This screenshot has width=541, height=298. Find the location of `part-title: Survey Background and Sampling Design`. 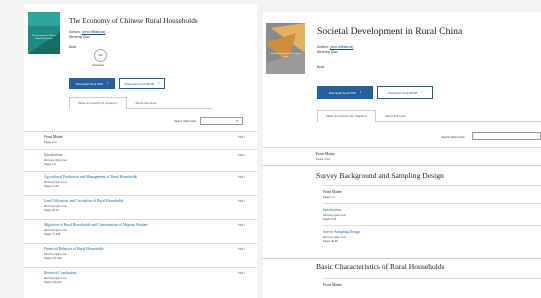

part-title: Survey Background and Sampling Design is located at coordinates (380, 175).